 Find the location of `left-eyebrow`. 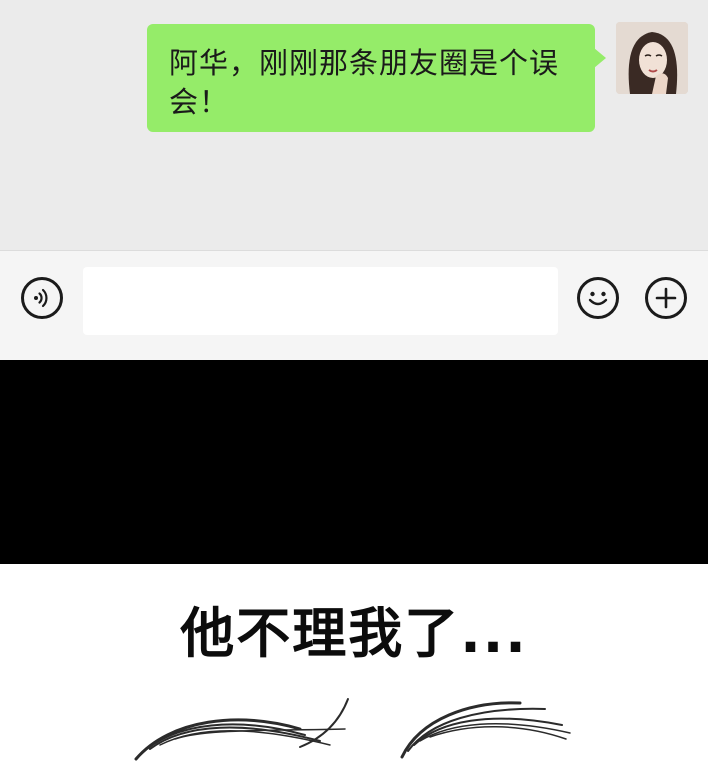

left-eyebrow is located at coordinates (241, 729).